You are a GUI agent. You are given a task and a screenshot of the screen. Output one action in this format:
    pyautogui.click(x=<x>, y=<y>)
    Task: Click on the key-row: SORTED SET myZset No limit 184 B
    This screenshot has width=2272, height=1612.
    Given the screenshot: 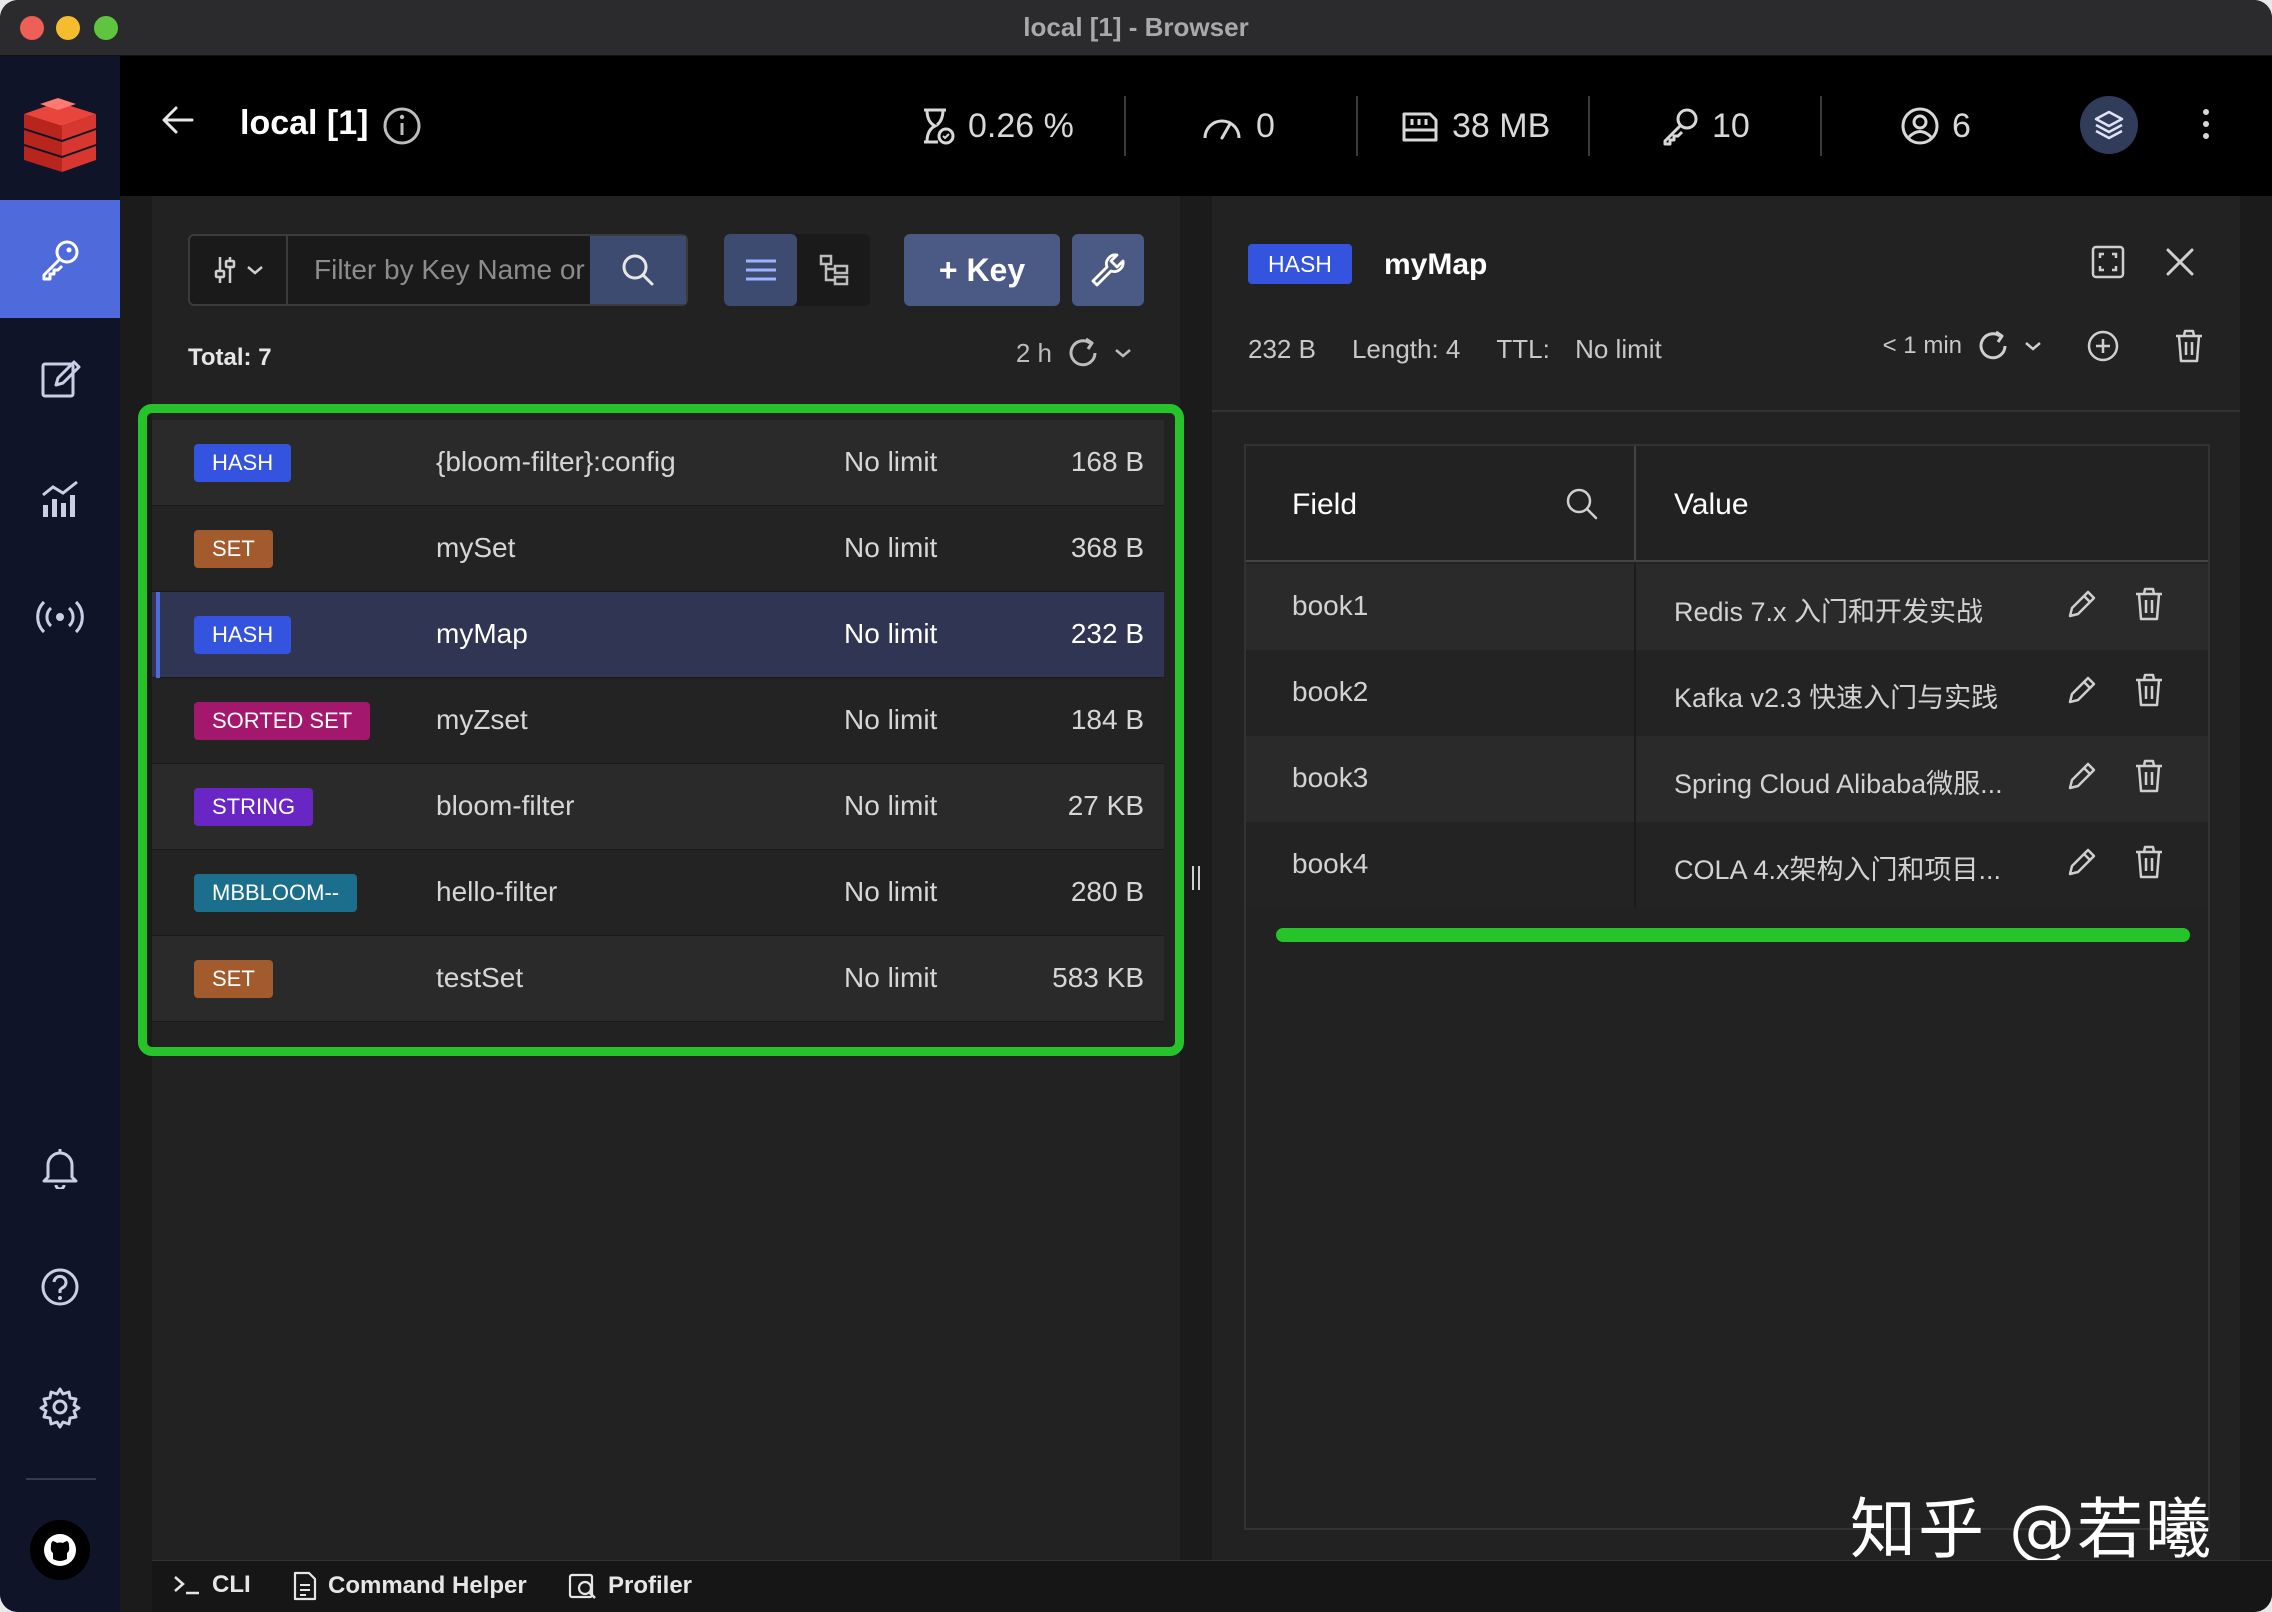 What is the action you would take?
    pyautogui.click(x=658, y=721)
    